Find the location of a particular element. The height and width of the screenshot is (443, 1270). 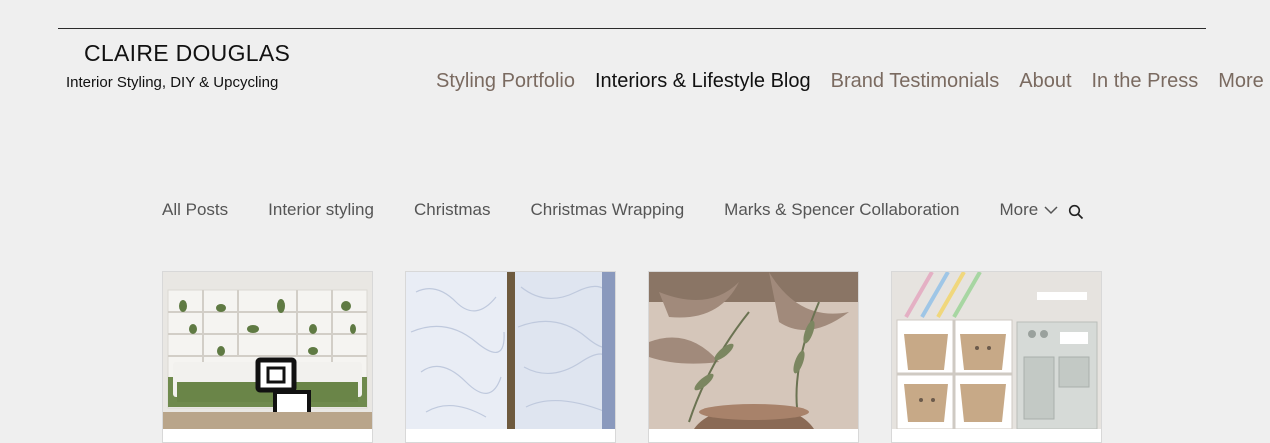

category-all-posts: All Posts is located at coordinates (195, 210).